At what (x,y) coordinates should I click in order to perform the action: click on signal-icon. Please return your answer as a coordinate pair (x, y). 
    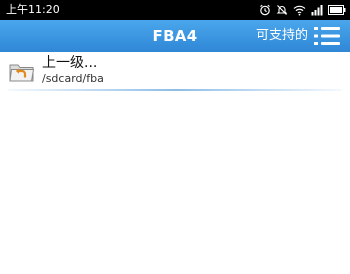
    Looking at the image, I should click on (317, 10).